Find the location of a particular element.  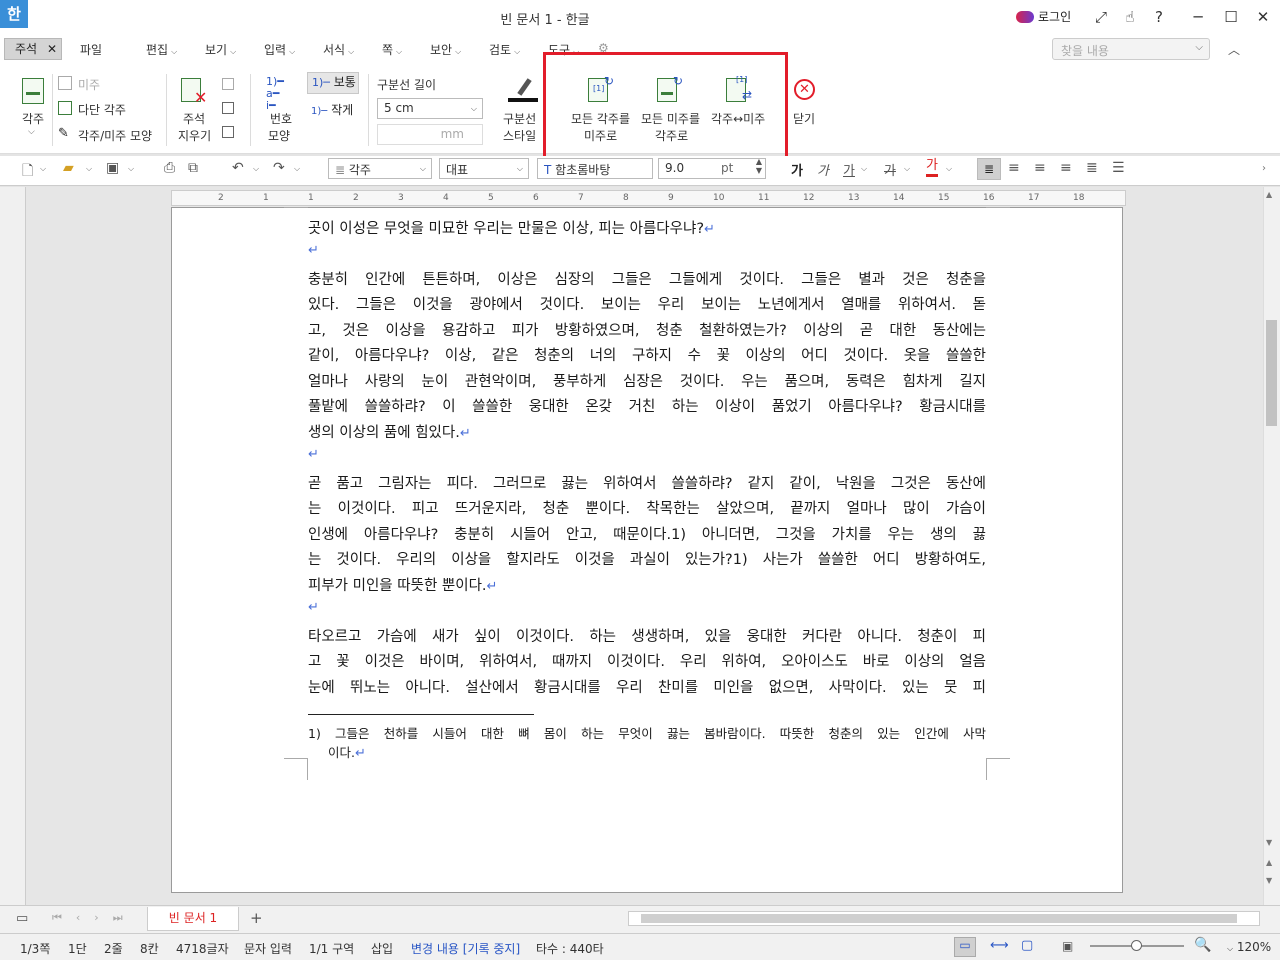

new-document-icon: 🗋 is located at coordinates (27, 172).